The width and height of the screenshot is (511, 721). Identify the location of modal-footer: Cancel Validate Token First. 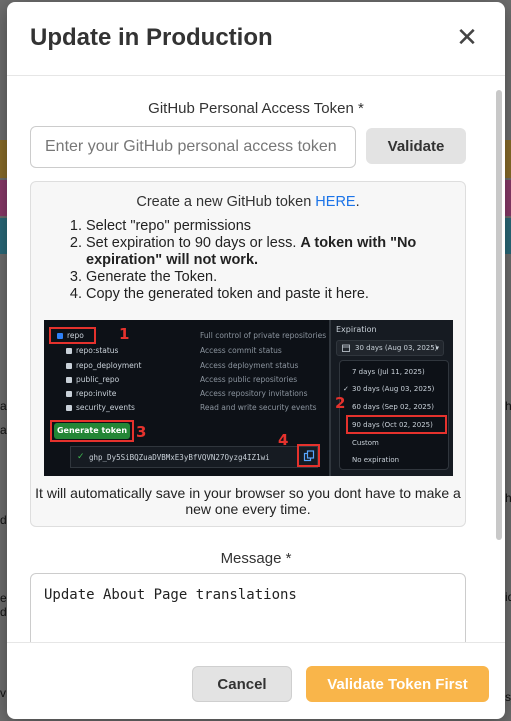
(256, 680).